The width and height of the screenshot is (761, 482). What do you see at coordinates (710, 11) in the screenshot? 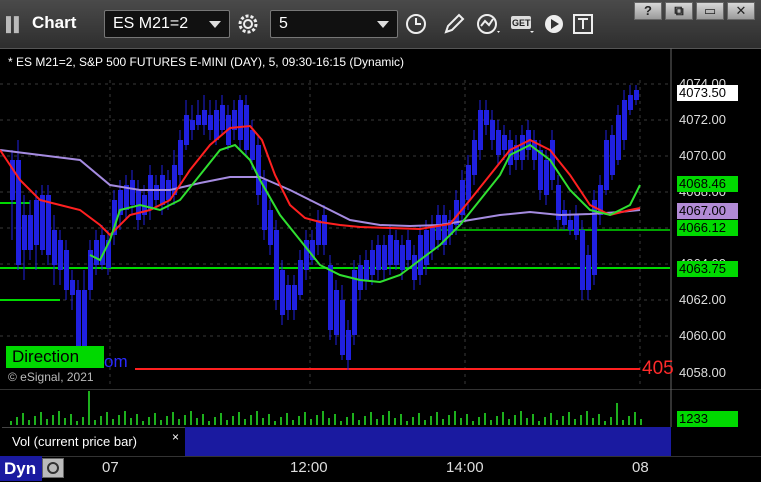
I see `maximize-button: ▭` at bounding box center [710, 11].